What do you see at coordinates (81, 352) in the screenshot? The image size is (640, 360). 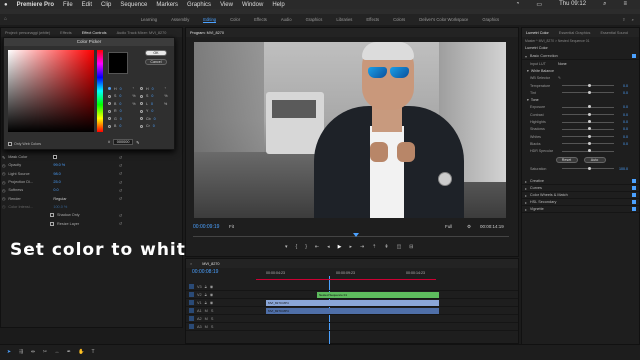 I see `hand-icon: ✋` at bounding box center [81, 352].